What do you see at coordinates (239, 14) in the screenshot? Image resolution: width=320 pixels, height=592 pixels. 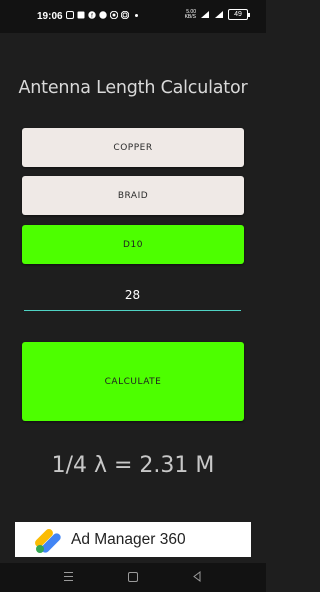 I see `battery-icon: 49` at bounding box center [239, 14].